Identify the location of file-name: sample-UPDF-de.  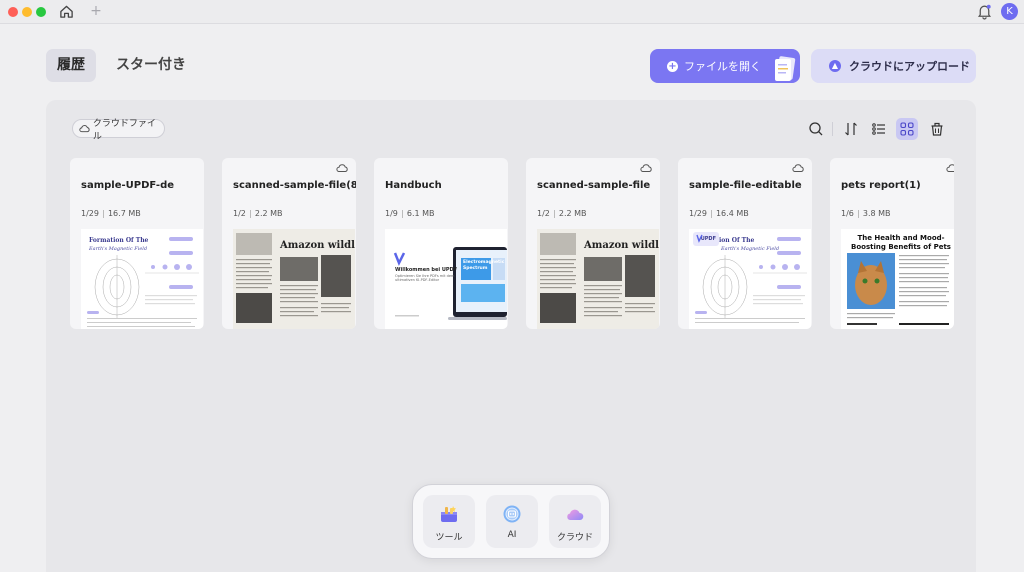
(128, 185).